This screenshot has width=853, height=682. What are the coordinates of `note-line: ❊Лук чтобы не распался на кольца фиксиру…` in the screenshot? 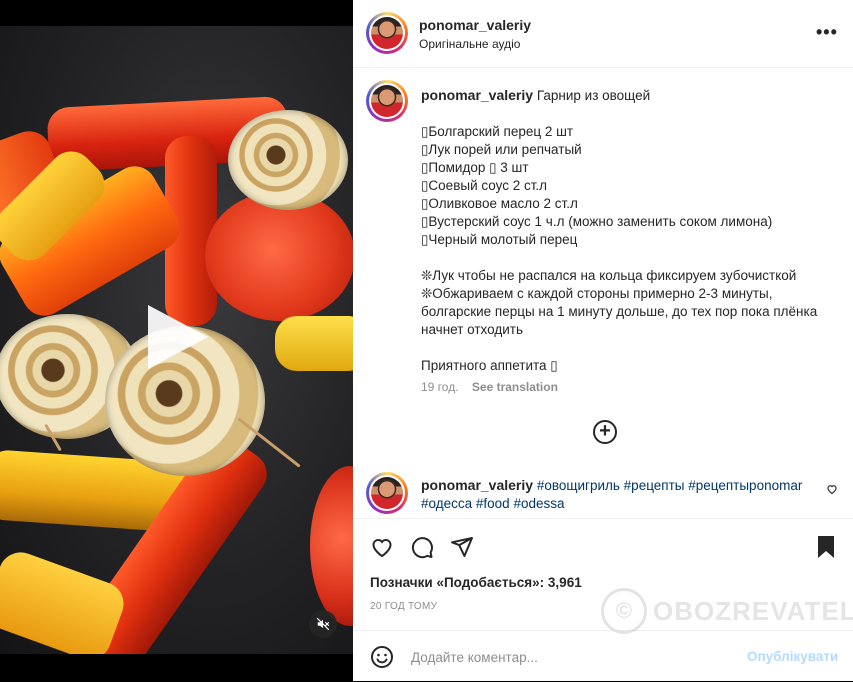 It's located at (609, 275).